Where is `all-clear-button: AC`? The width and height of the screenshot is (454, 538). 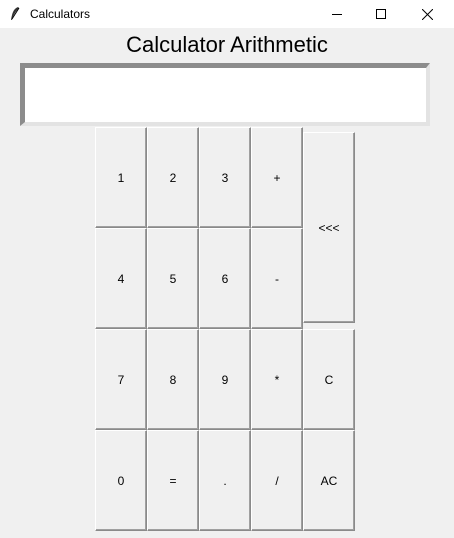
all-clear-button: AC is located at coordinates (329, 480).